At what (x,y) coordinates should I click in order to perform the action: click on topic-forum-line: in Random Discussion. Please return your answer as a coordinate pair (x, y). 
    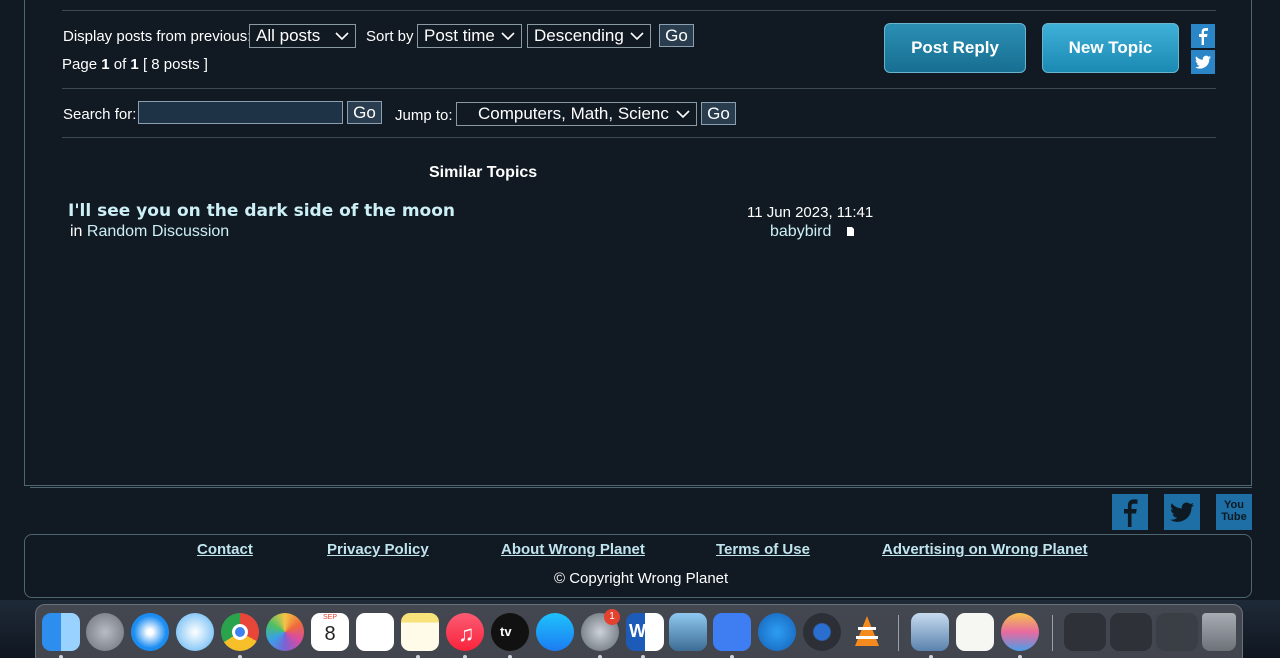
    Looking at the image, I should click on (149, 232).